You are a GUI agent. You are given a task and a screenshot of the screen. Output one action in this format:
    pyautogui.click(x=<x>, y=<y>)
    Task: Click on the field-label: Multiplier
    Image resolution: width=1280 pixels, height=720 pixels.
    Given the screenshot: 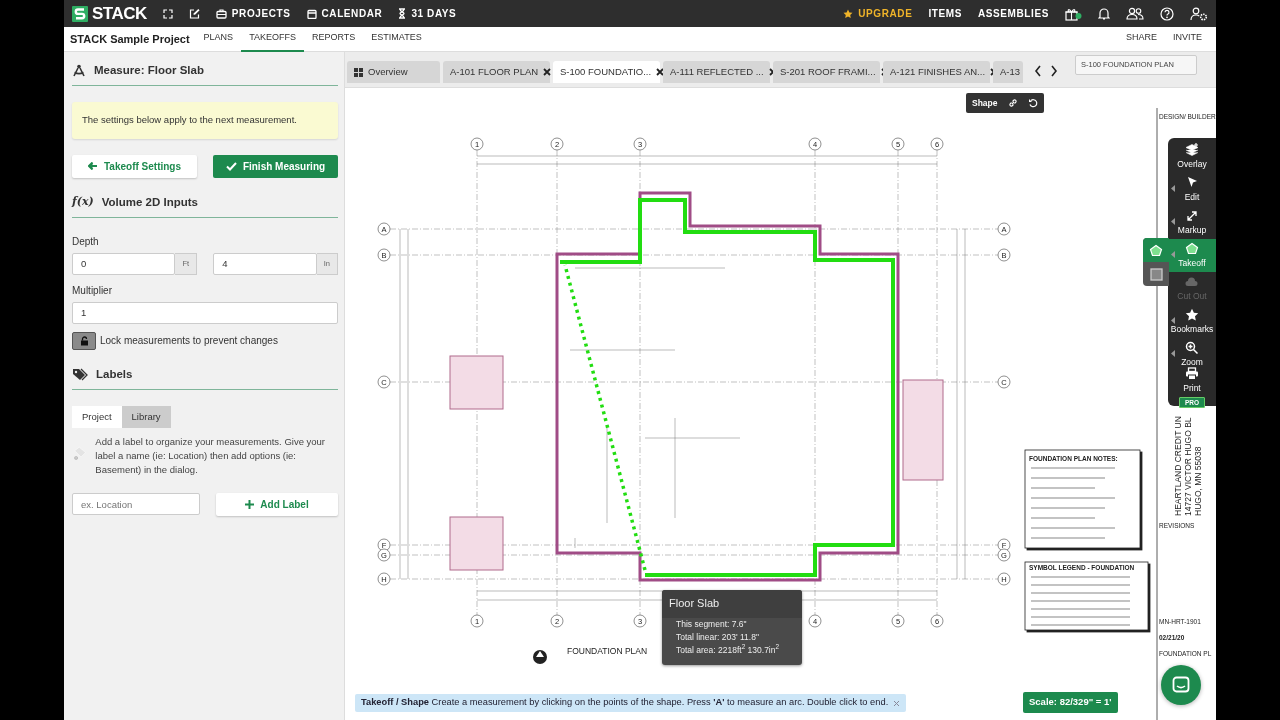 What is the action you would take?
    pyautogui.click(x=92, y=290)
    